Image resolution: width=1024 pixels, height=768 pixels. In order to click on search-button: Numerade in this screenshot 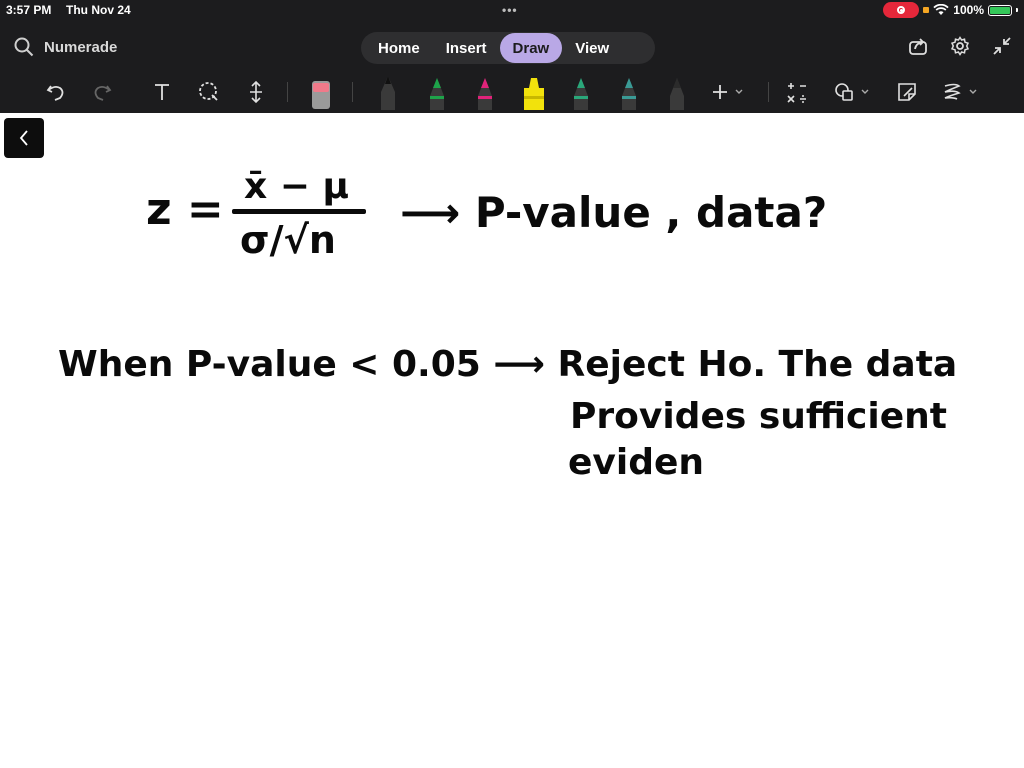, I will do `click(65, 47)`.